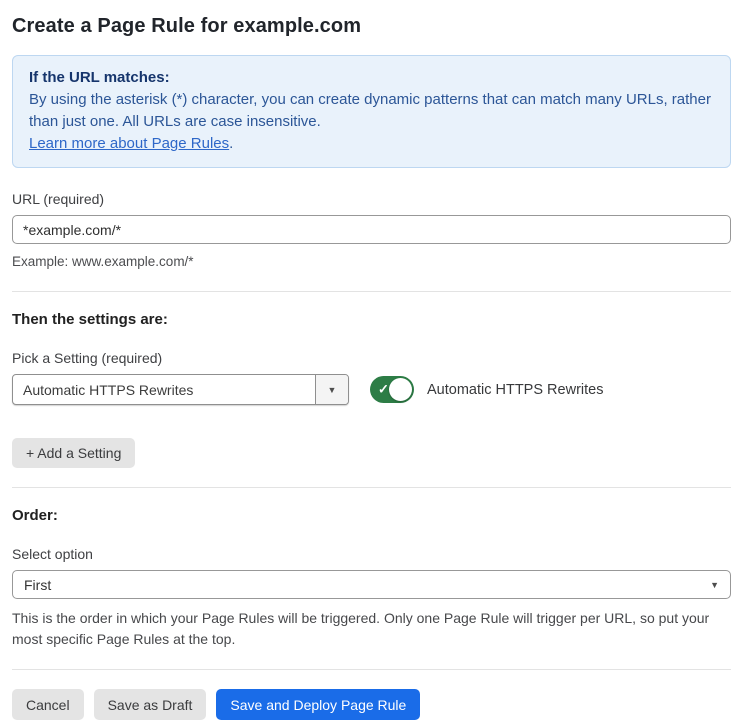 The image size is (743, 720). What do you see at coordinates (371, 584) in the screenshot?
I see `order-select: First ▼` at bounding box center [371, 584].